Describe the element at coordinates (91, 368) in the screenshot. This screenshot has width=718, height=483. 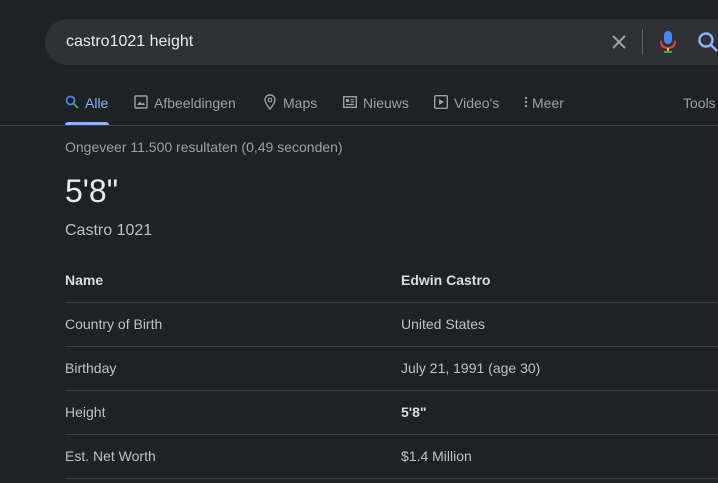
I see `row-key: Birthday` at that location.